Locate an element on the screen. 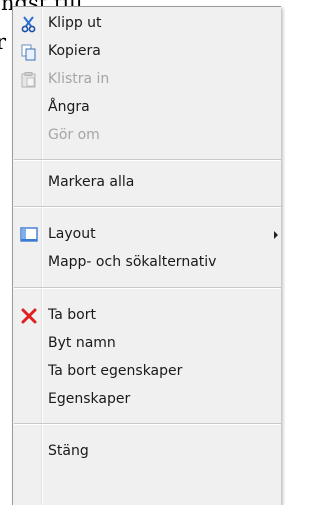  menu-item-label: Kopiera is located at coordinates (74, 51).